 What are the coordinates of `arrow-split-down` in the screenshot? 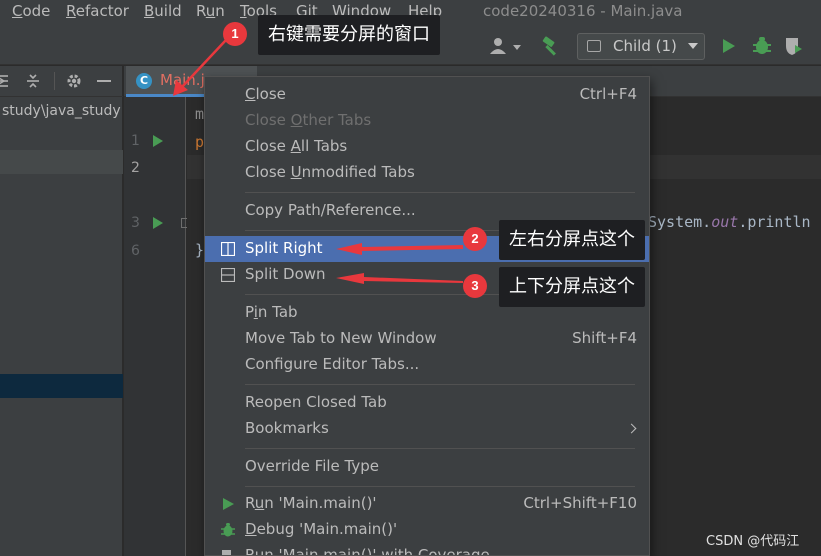 It's located at (399, 278).